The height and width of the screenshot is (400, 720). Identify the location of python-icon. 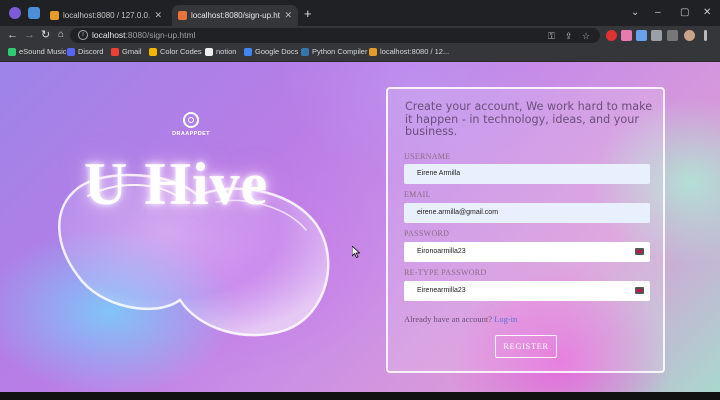
(305, 51).